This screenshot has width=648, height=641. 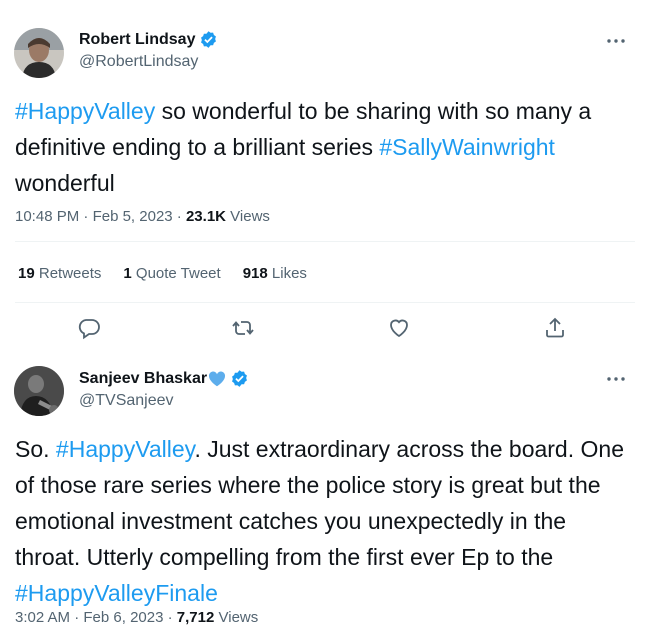 What do you see at coordinates (116, 593) in the screenshot?
I see `hashtag-link: #HappyValleyFinale` at bounding box center [116, 593].